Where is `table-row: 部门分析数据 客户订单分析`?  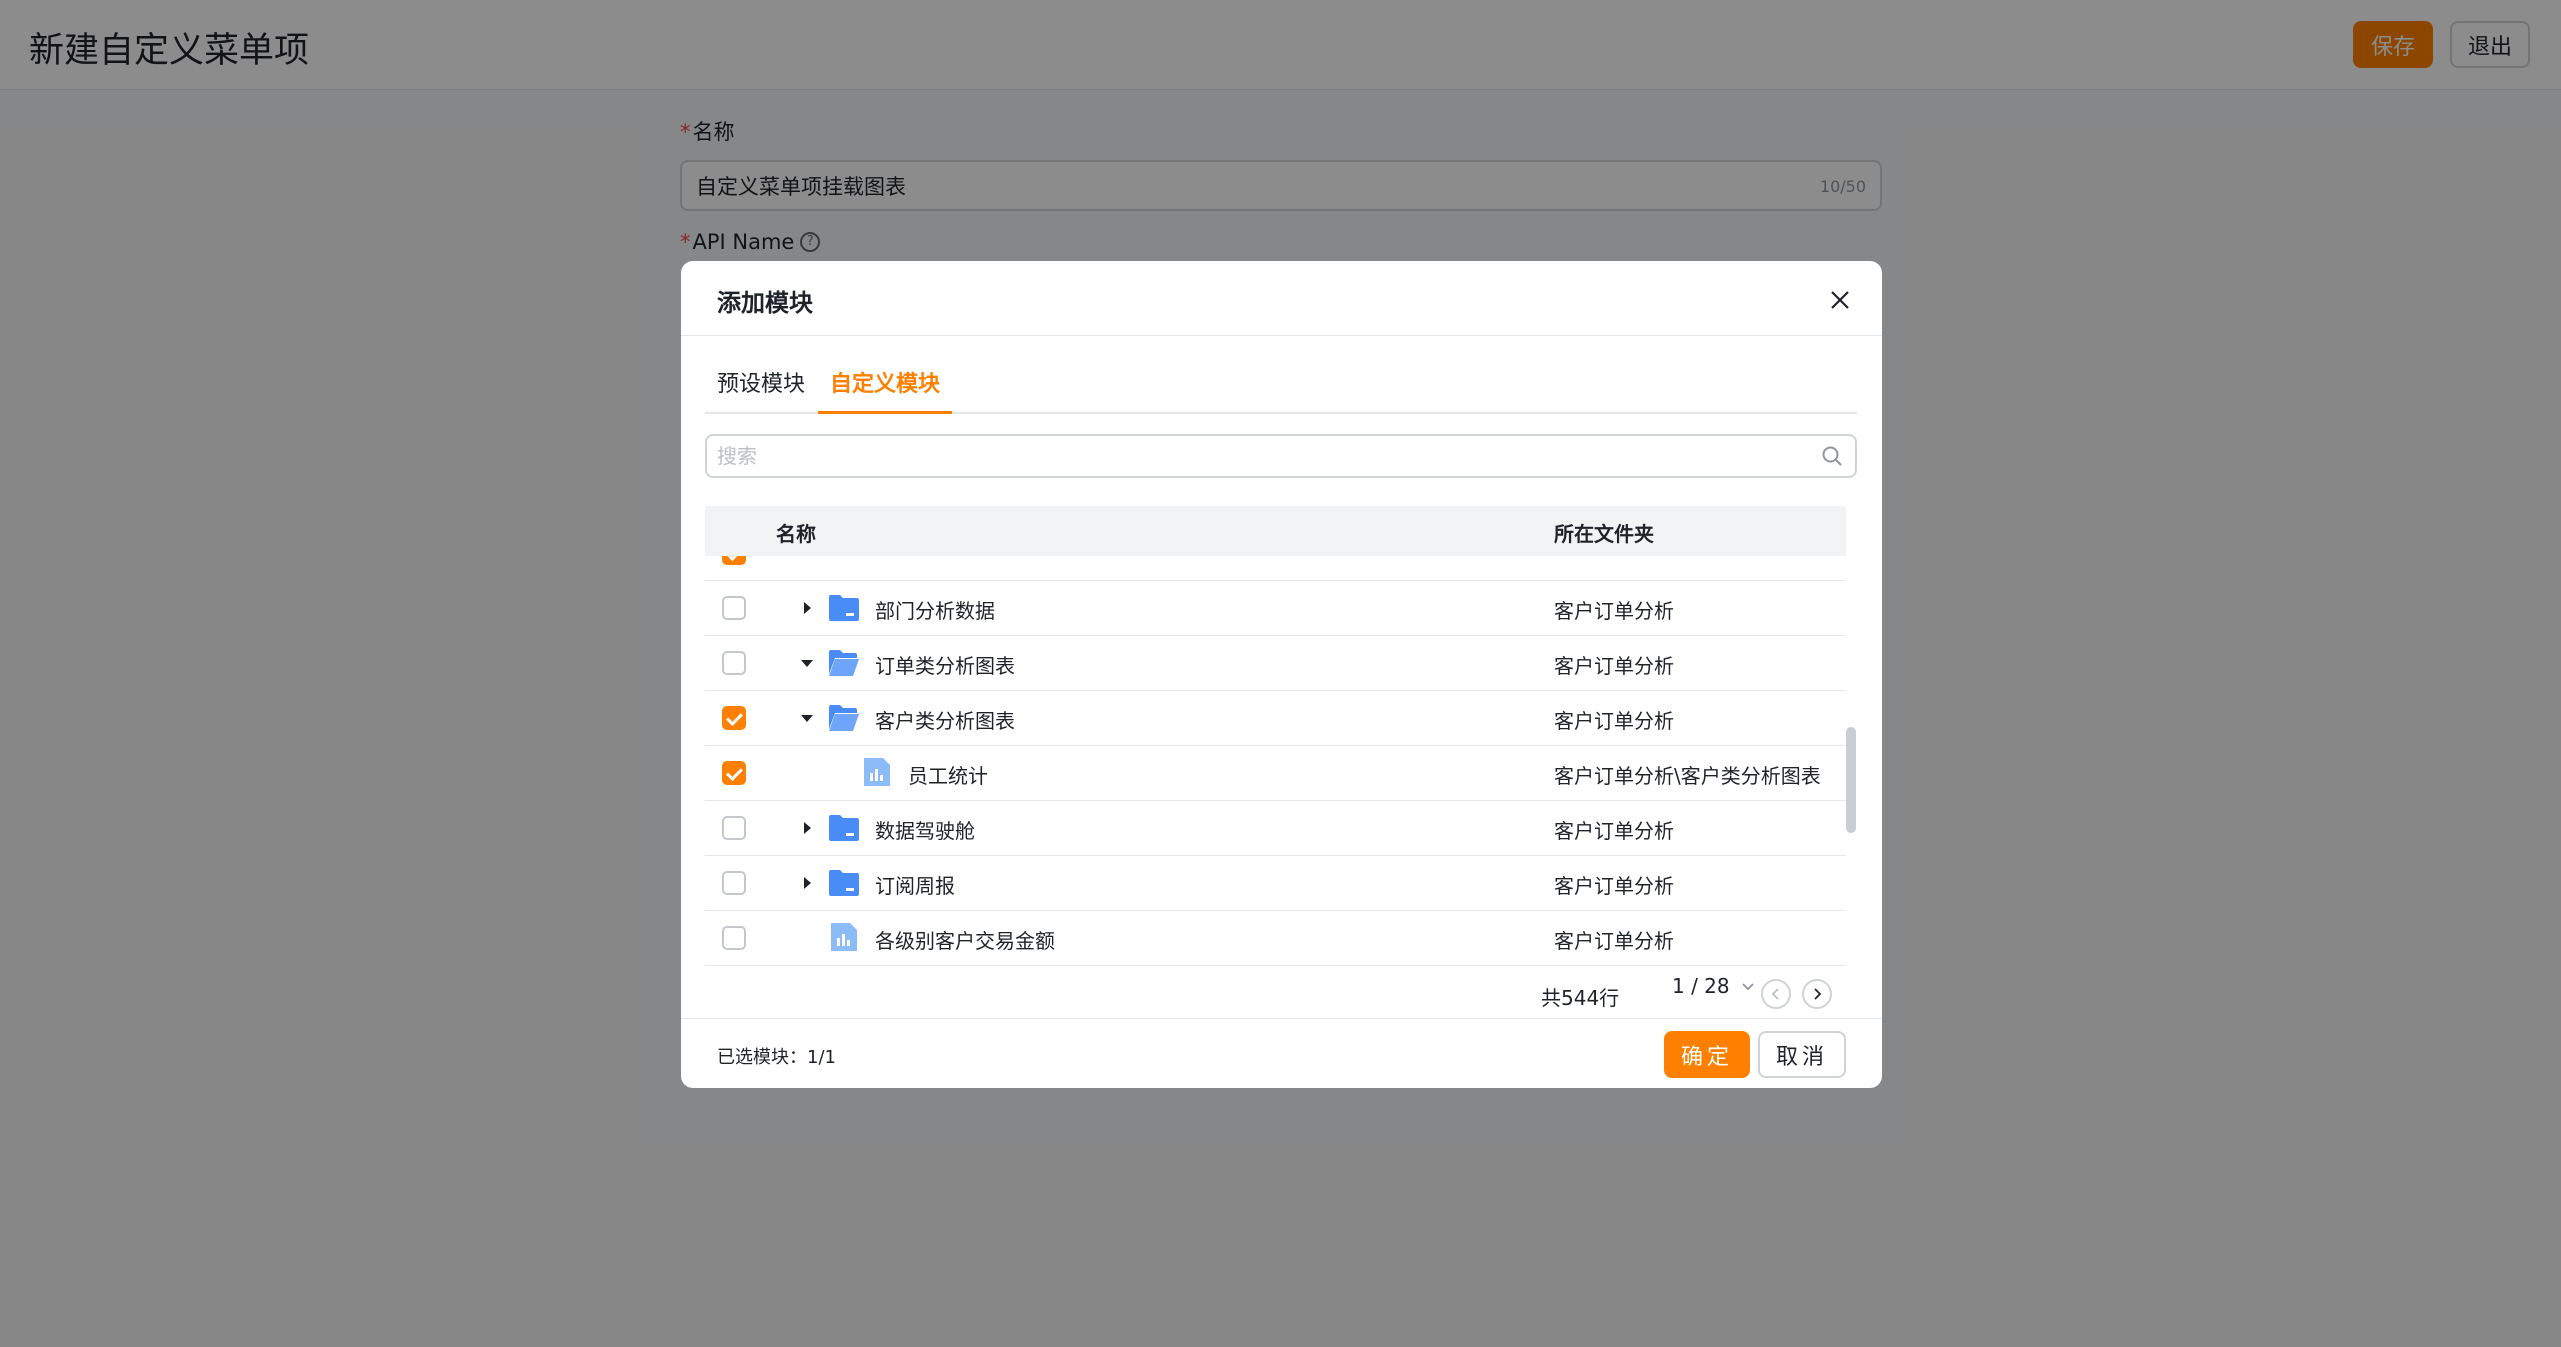 table-row: 部门分析数据 客户订单分析 is located at coordinates (1275, 608).